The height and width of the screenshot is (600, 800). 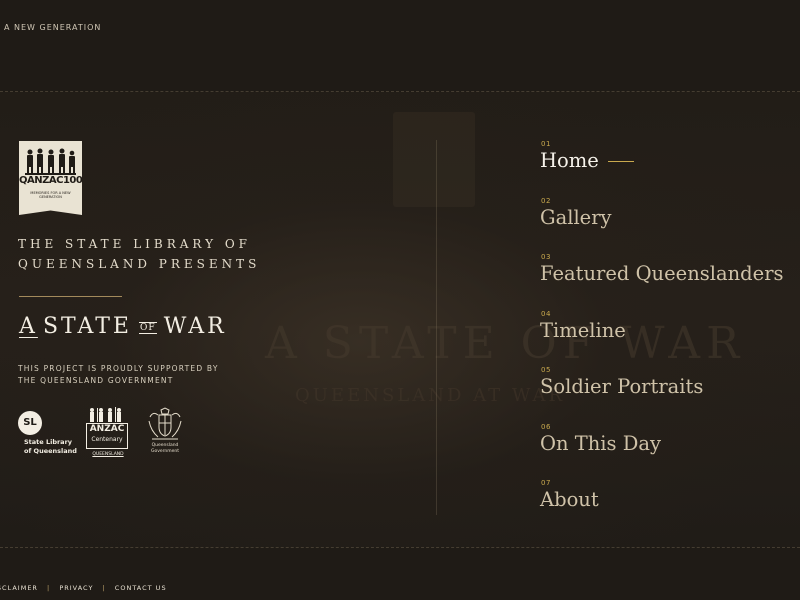 I want to click on footer-links: DISCLAIMER | PRIVACY | CONTACT US, so click(x=83, y=588).